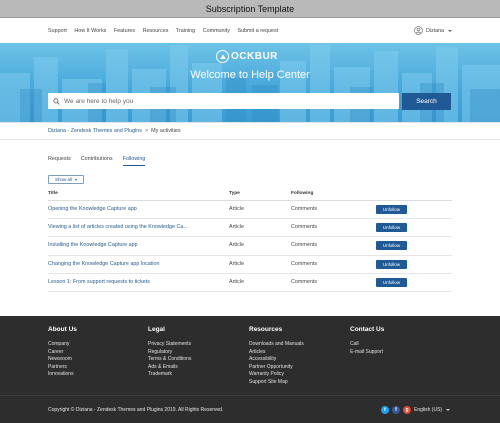 The image size is (500, 423). What do you see at coordinates (426, 101) in the screenshot?
I see `search-button: Search` at bounding box center [426, 101].